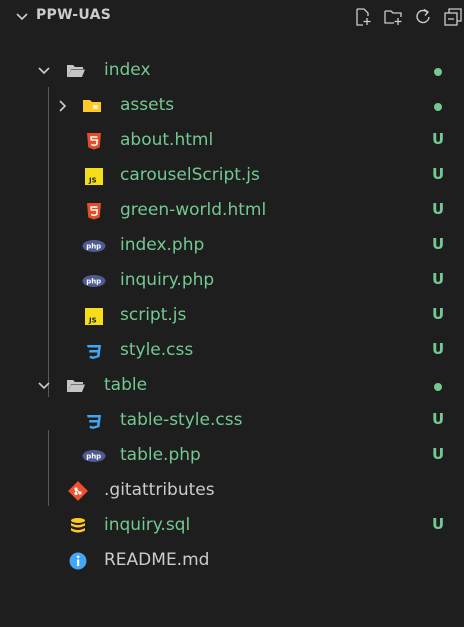  I want to click on tree-item-label: README.md, so click(157, 560).